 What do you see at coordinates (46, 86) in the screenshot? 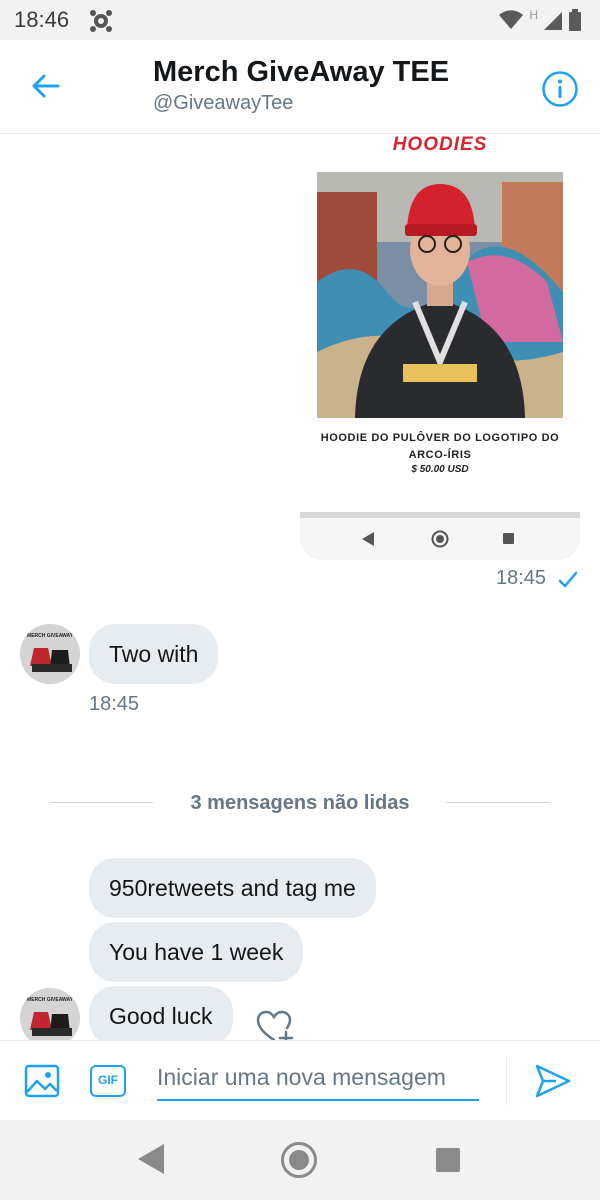
I see `back-arrow-icon` at bounding box center [46, 86].